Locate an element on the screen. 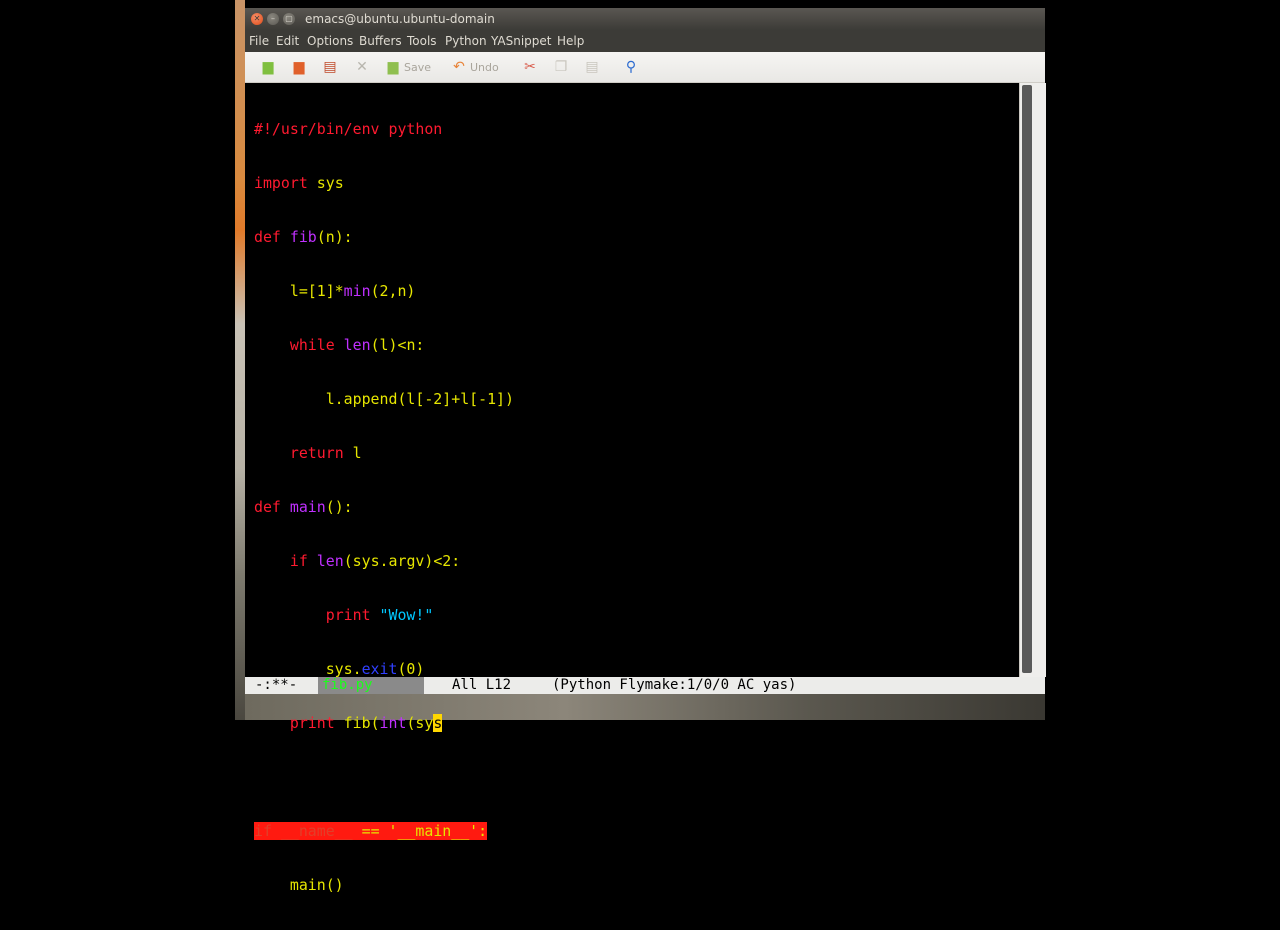 The image size is (1280, 930). search-icon: ⚲ is located at coordinates (631, 67).